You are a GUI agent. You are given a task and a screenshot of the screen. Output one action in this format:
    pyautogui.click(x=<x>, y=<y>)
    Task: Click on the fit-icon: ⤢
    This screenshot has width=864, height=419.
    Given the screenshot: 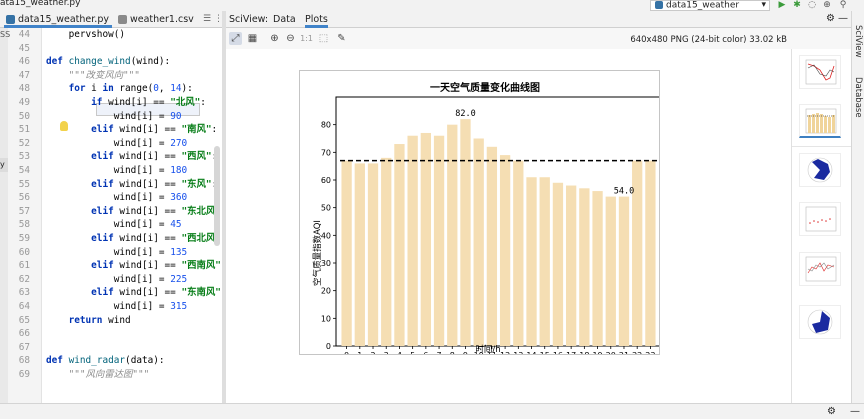 What is the action you would take?
    pyautogui.click(x=235, y=38)
    